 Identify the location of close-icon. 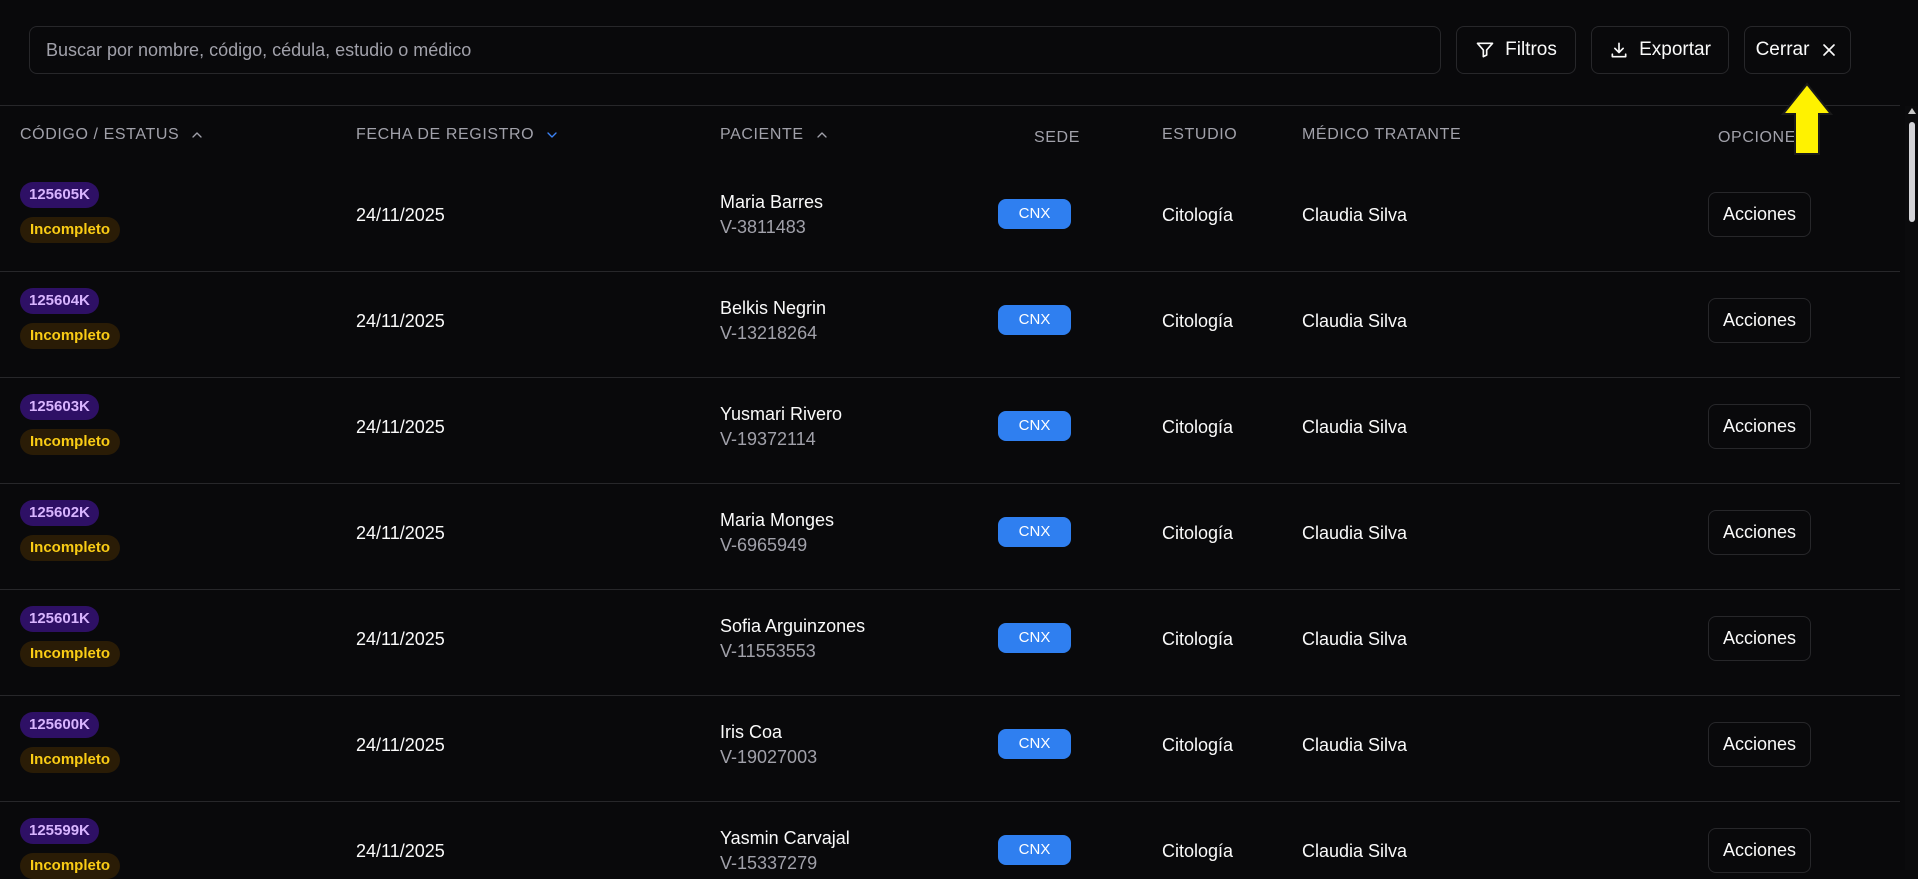
(1829, 50).